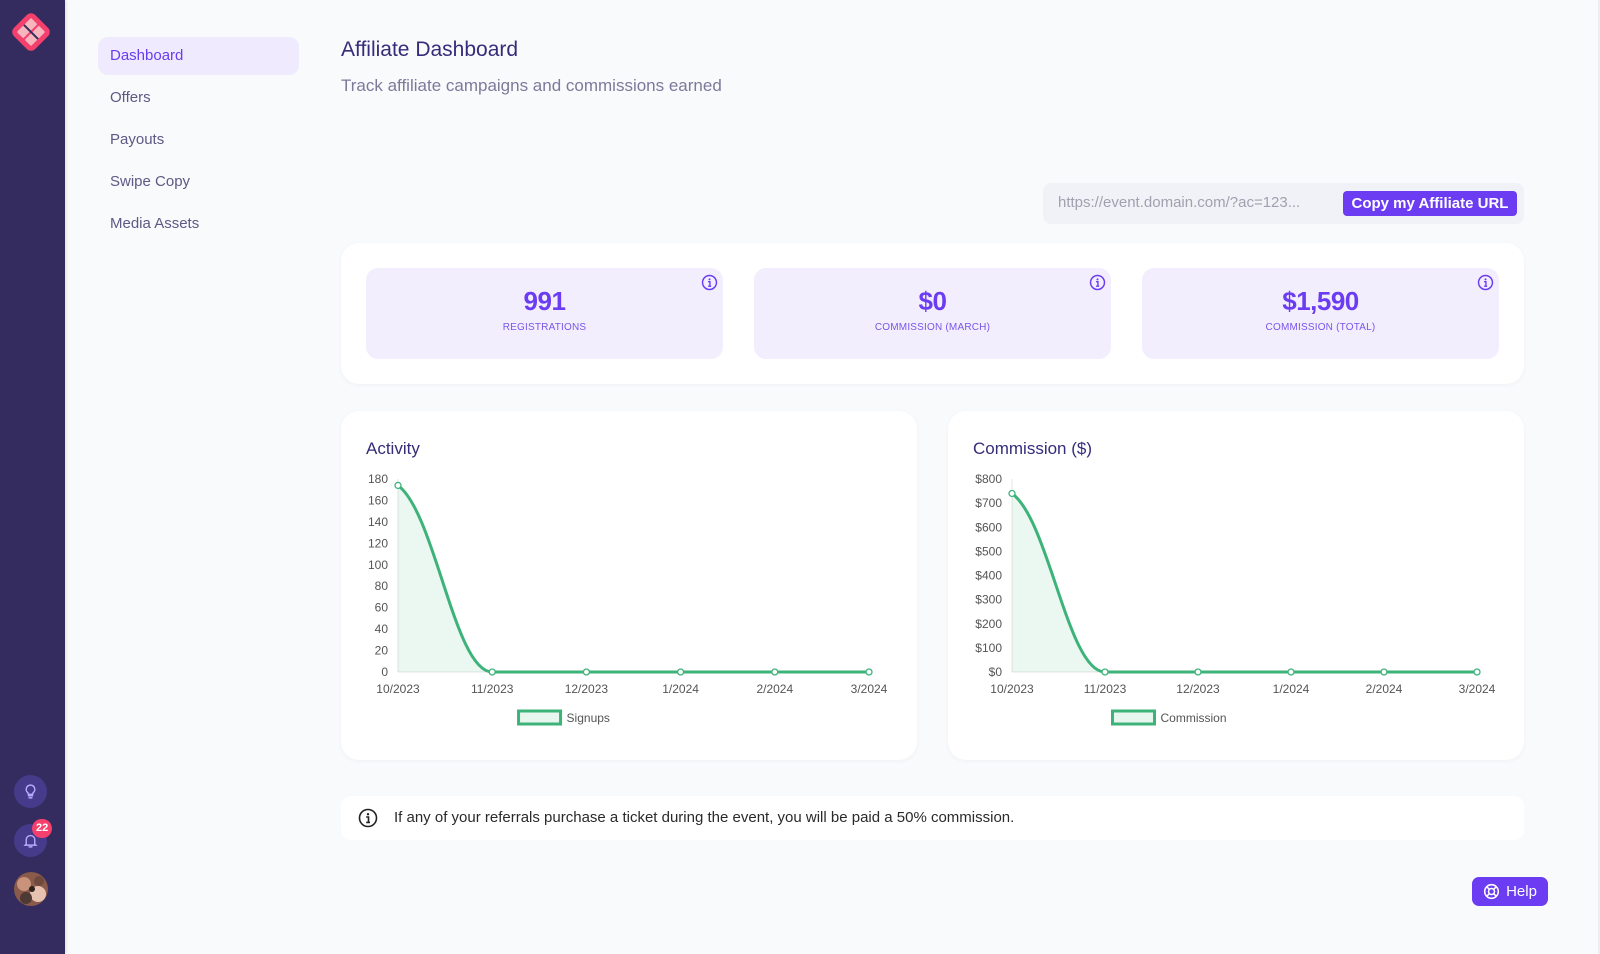 Image resolution: width=1600 pixels, height=954 pixels. I want to click on nav-item-offers: Offers, so click(198, 98).